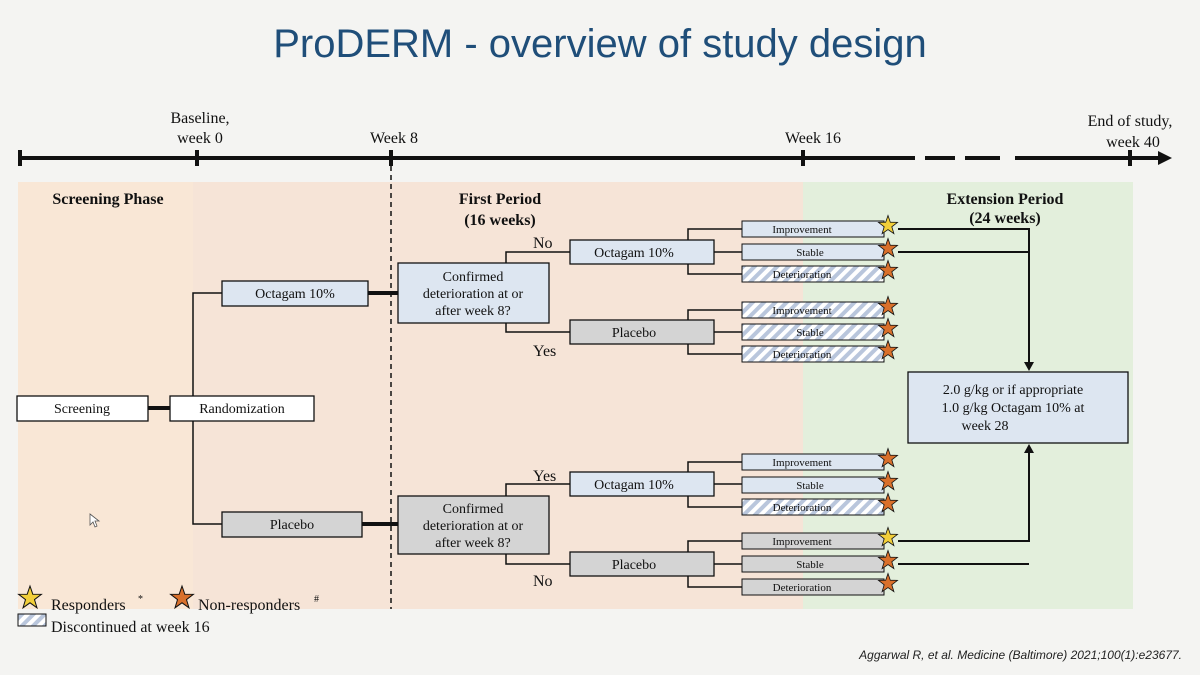 Image resolution: width=1200 pixels, height=675 pixels. I want to click on placebo-top-label: Placebo, so click(634, 333).